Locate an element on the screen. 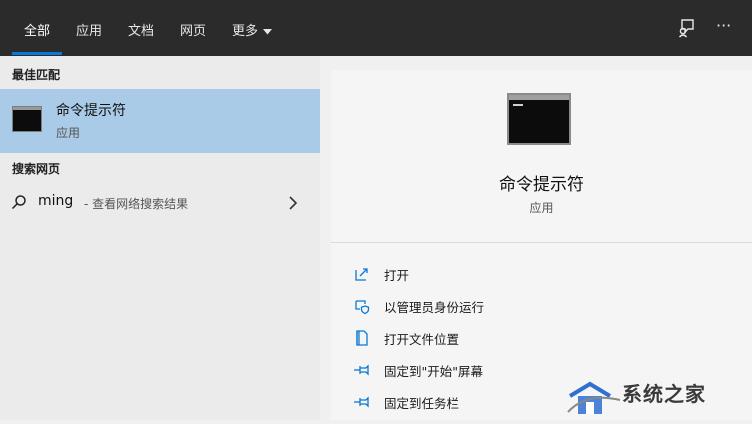  tab-more-label: 更多 is located at coordinates (245, 31).